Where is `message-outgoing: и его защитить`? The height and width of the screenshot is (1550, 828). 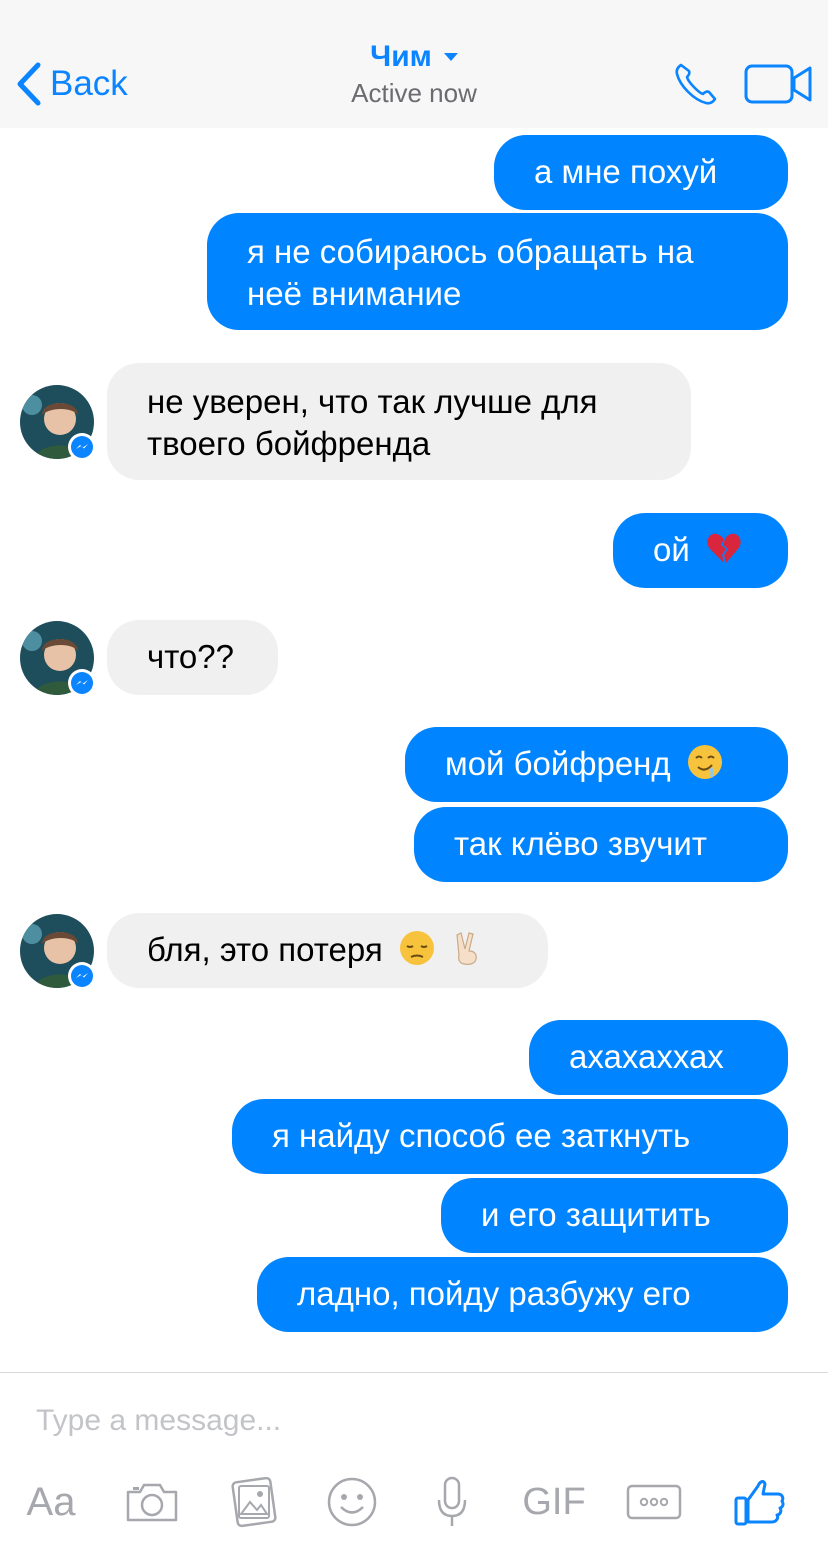
message-outgoing: и его защитить is located at coordinates (614, 1215).